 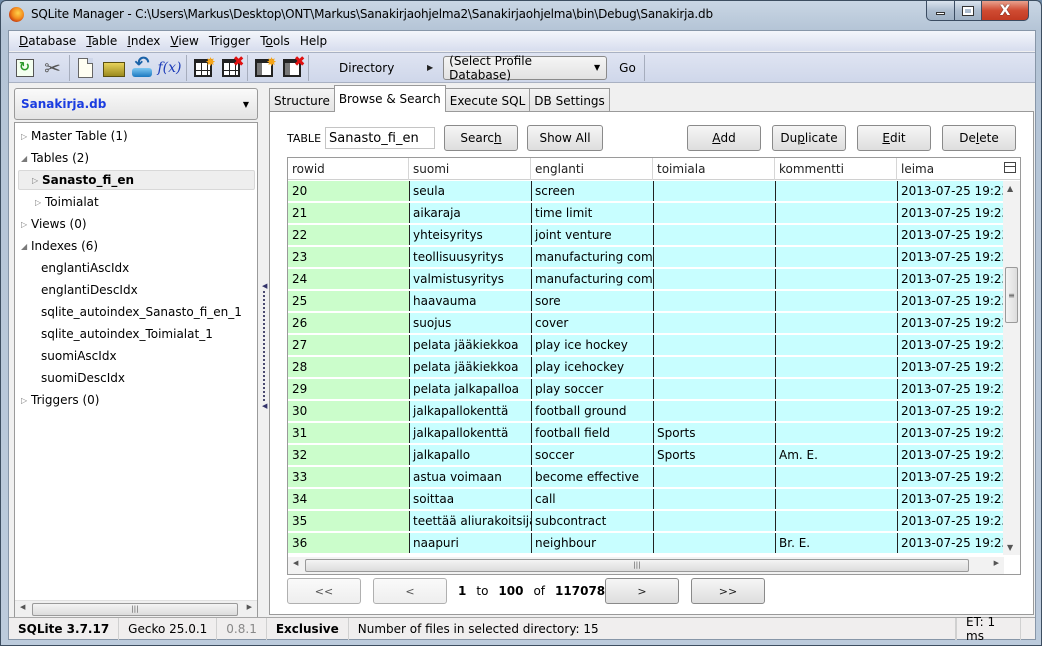 I want to click on directory-menu: Directory, so click(x=379, y=68).